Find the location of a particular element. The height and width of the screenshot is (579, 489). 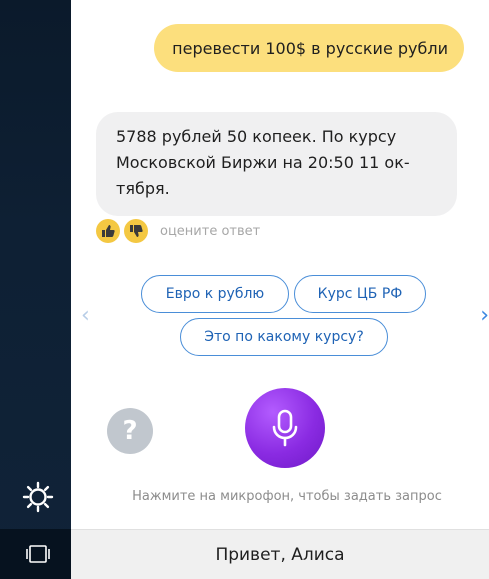

sidebar is located at coordinates (35, 289).